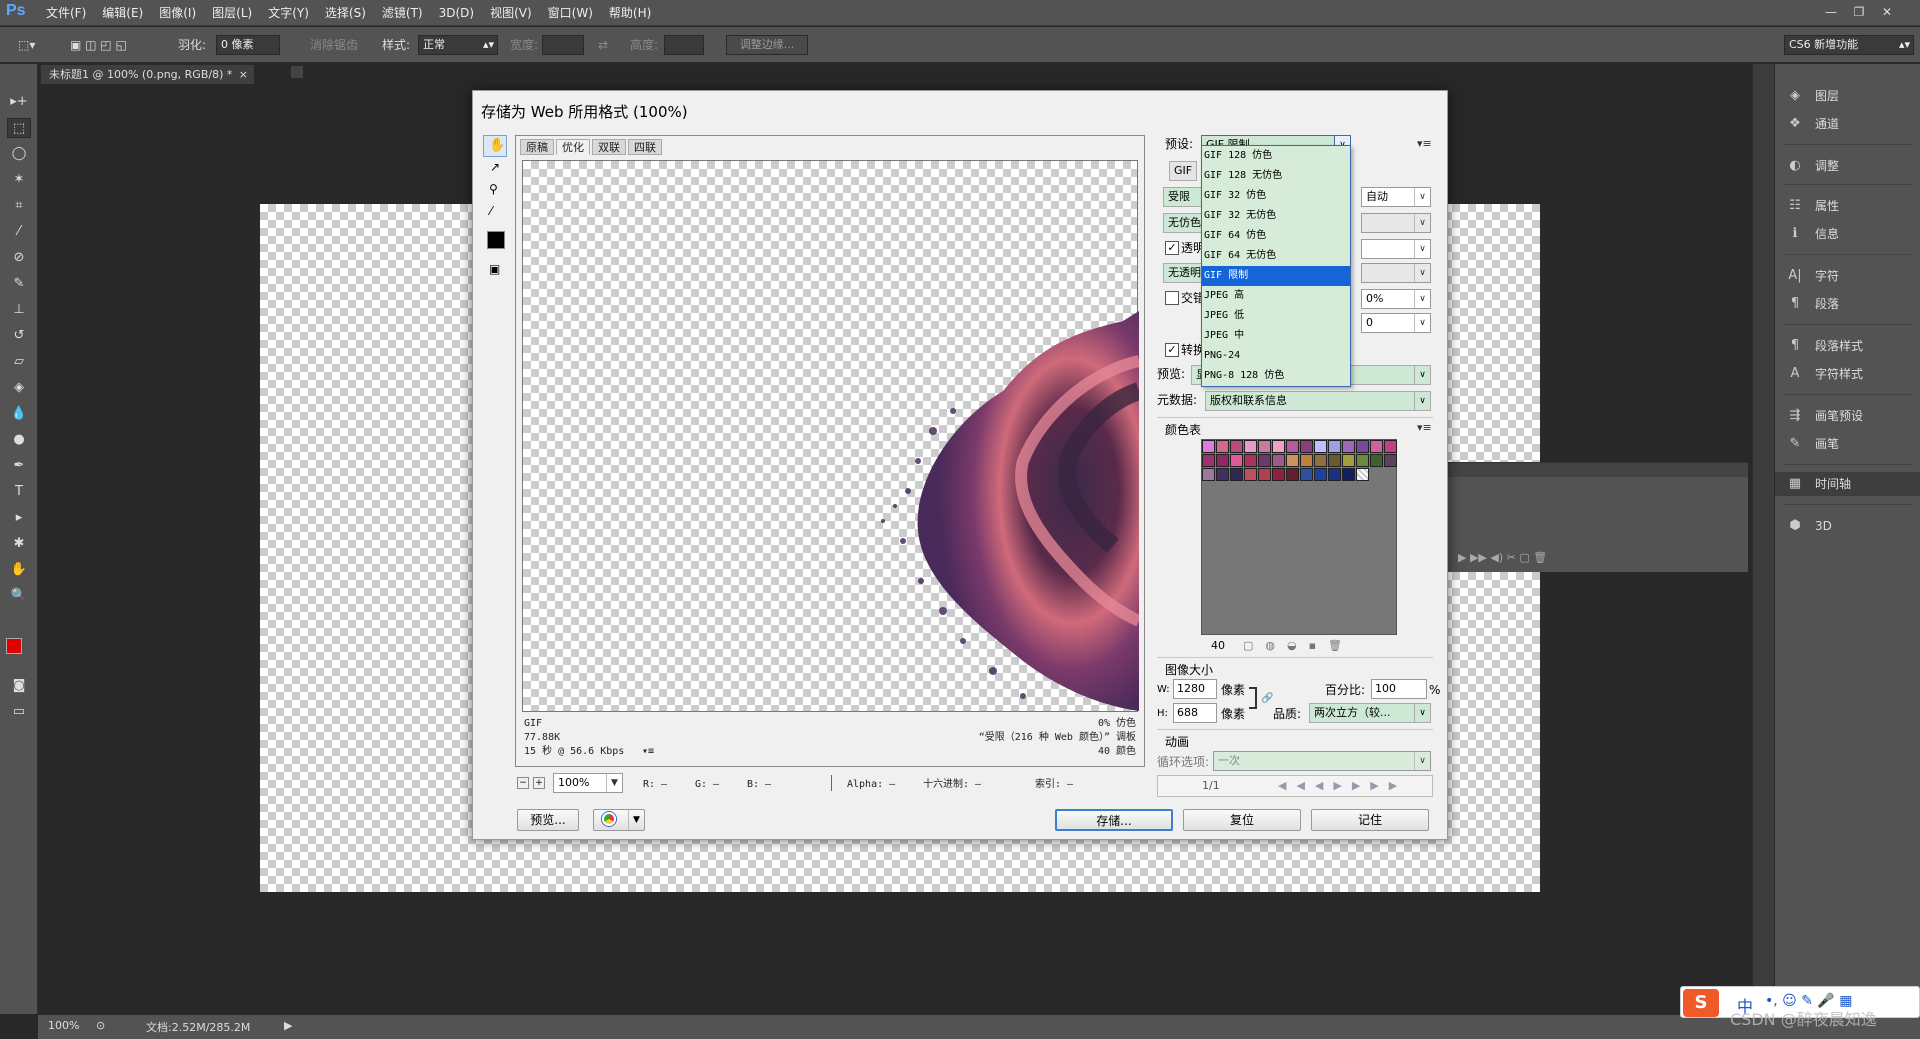  I want to click on interlace-checkbox, so click(1172, 298).